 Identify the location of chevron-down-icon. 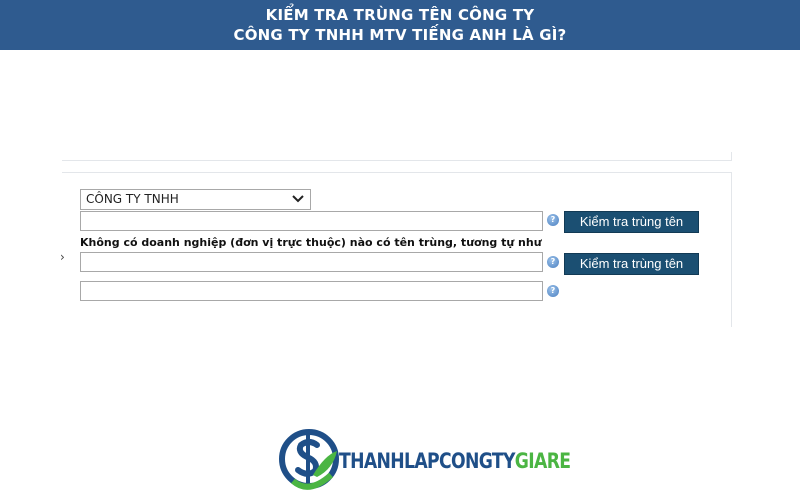
(298, 199).